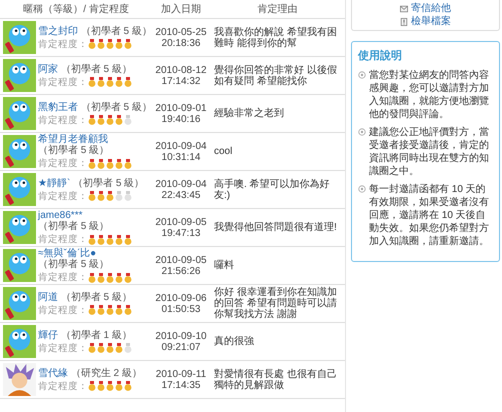  I want to click on help-text: 建議您公正地評價對方，當受邀者接受邀請後，肯定的資訊將同時出現在雙方的知識圈之中。, so click(429, 152).